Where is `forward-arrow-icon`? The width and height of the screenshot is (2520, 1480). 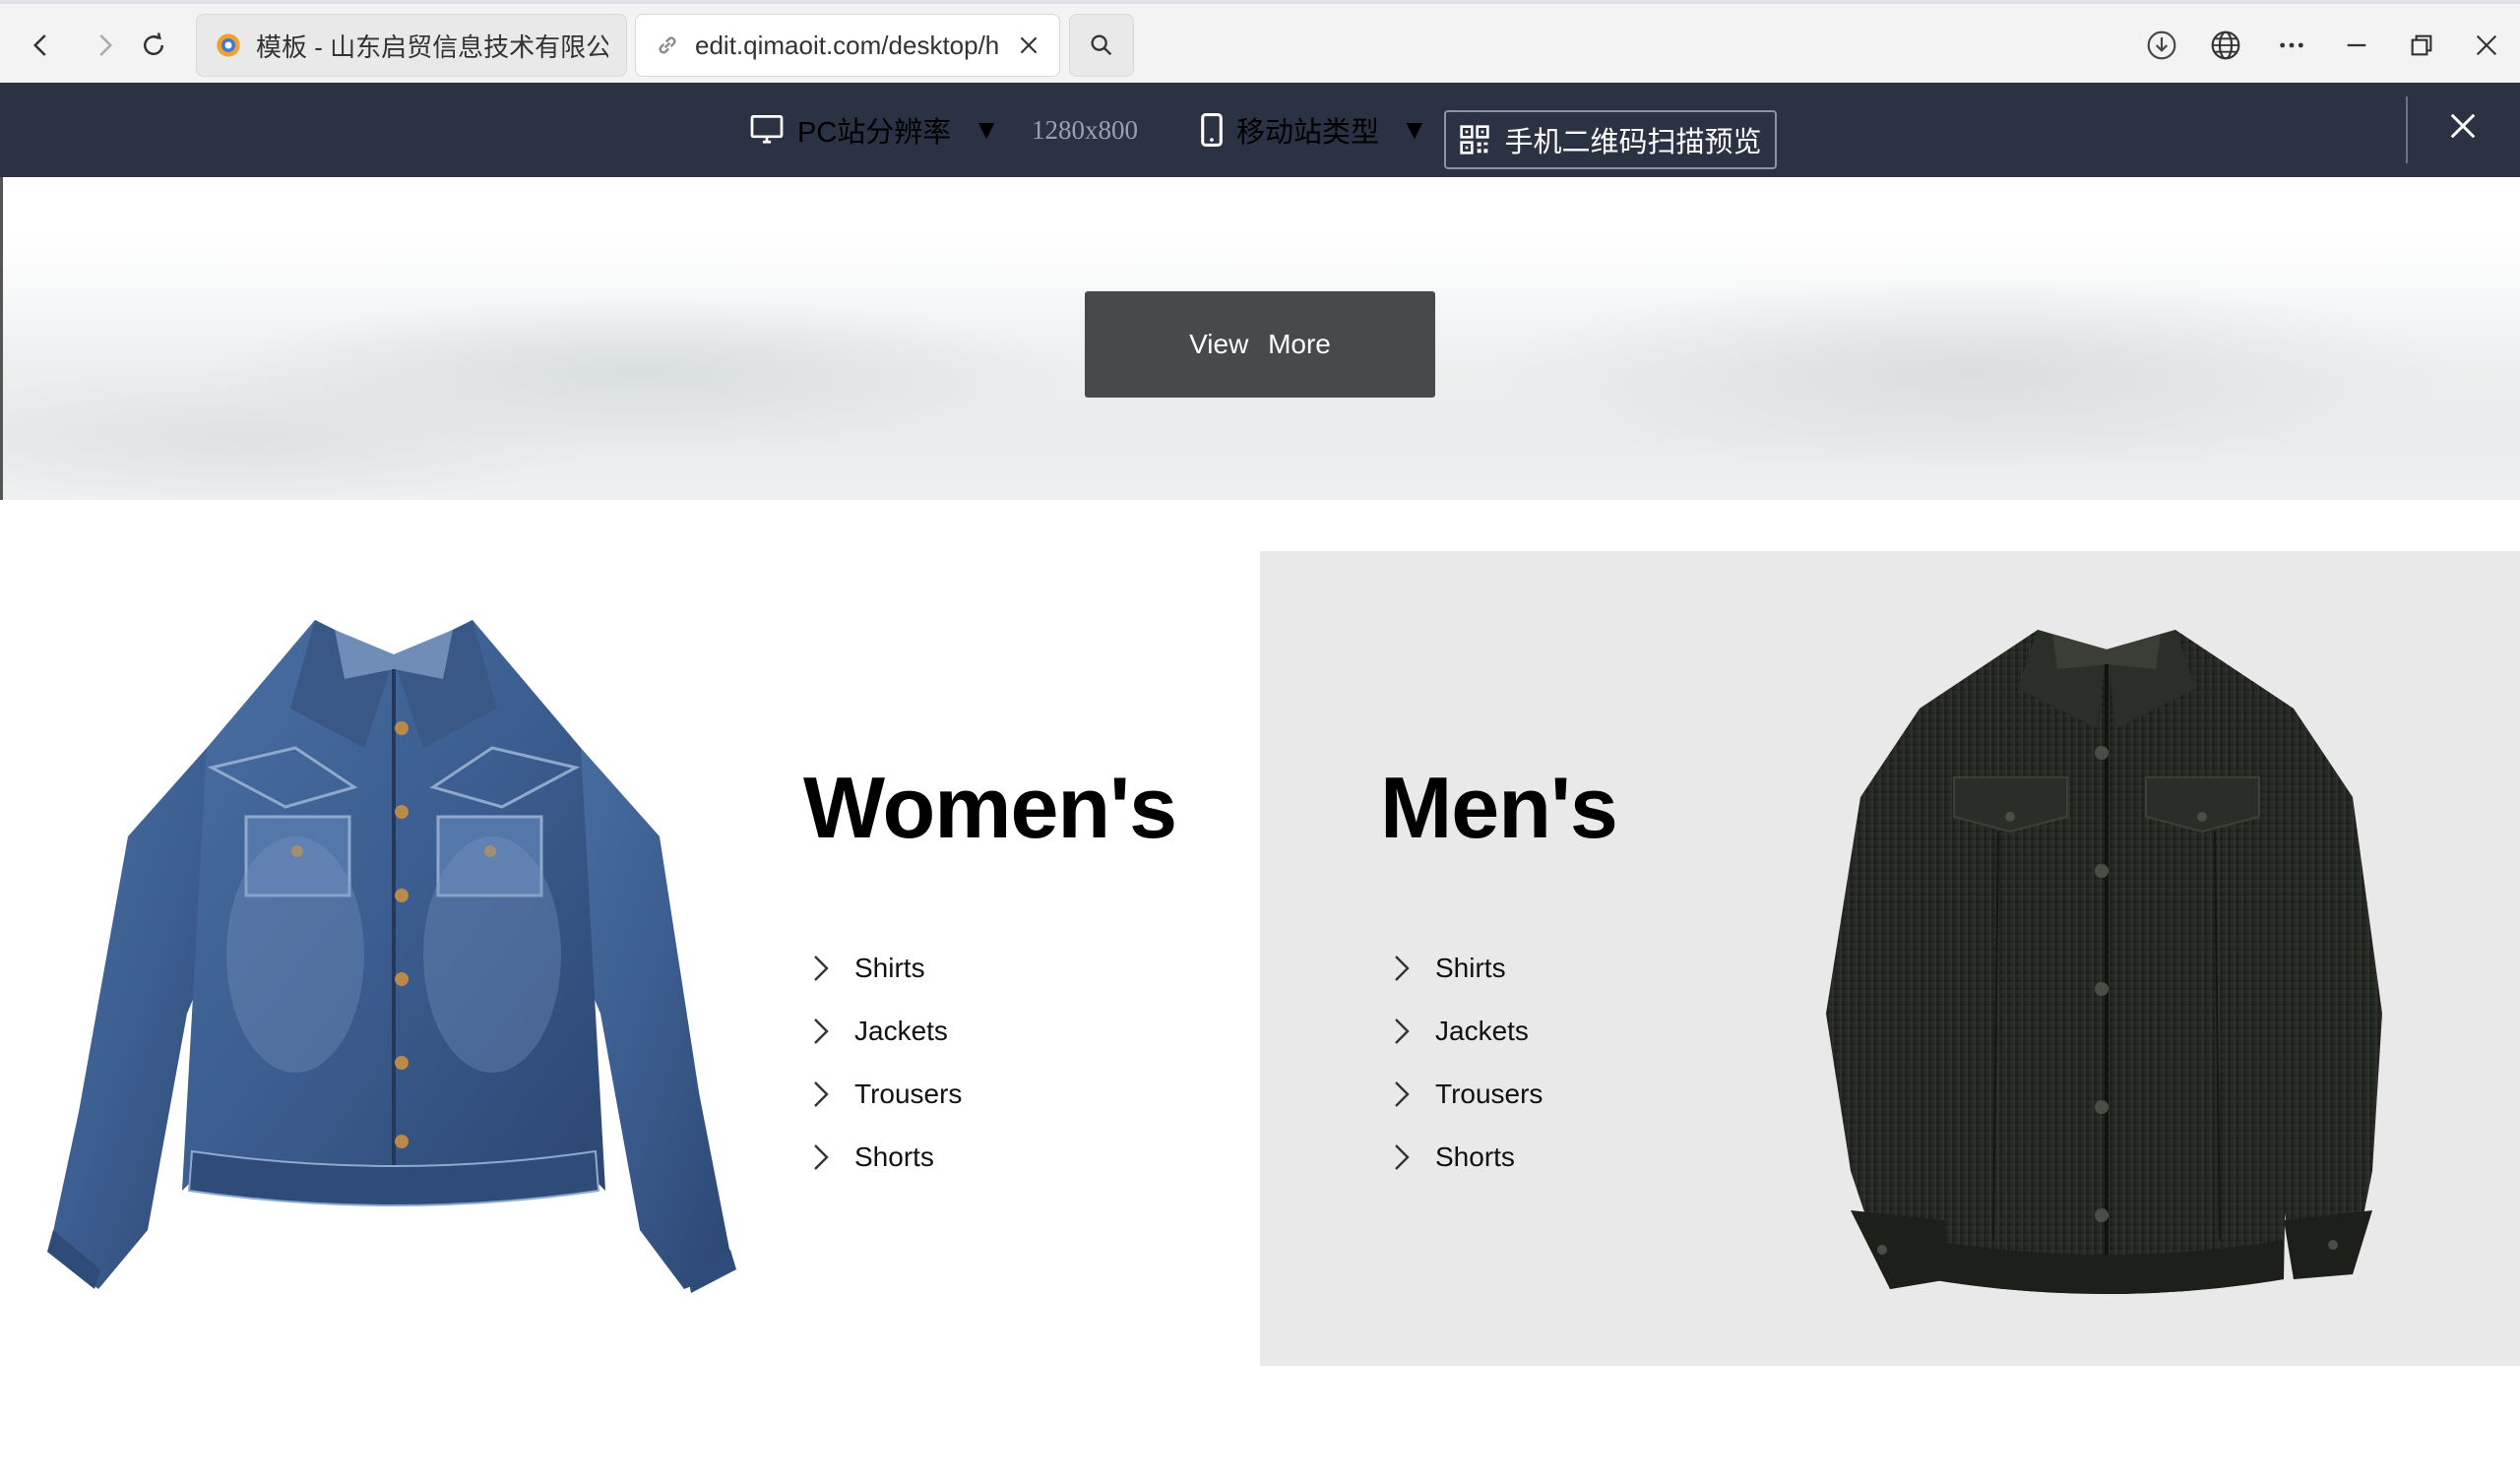 forward-arrow-icon is located at coordinates (106, 45).